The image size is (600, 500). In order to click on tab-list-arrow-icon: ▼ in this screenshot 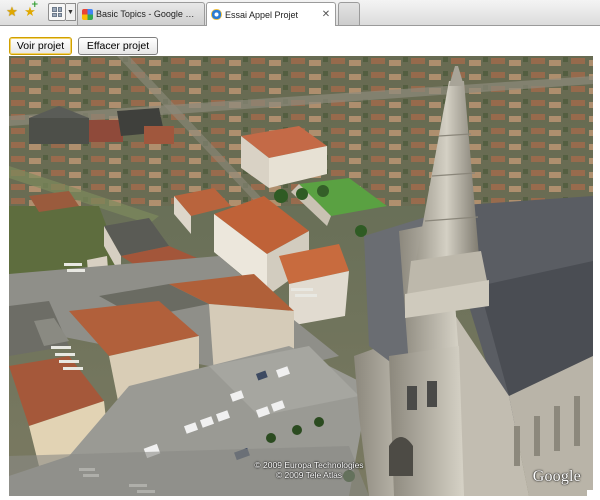, I will do `click(71, 12)`.